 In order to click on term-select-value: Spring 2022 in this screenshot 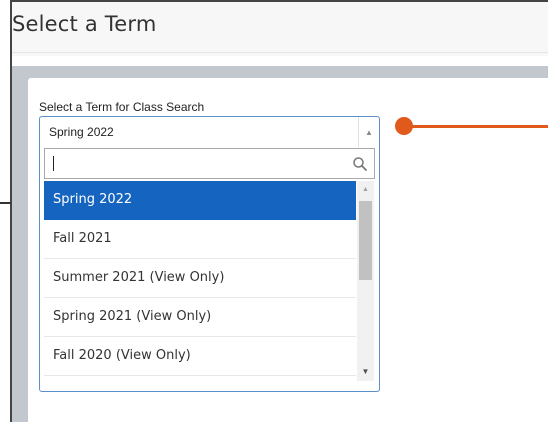, I will do `click(81, 132)`.